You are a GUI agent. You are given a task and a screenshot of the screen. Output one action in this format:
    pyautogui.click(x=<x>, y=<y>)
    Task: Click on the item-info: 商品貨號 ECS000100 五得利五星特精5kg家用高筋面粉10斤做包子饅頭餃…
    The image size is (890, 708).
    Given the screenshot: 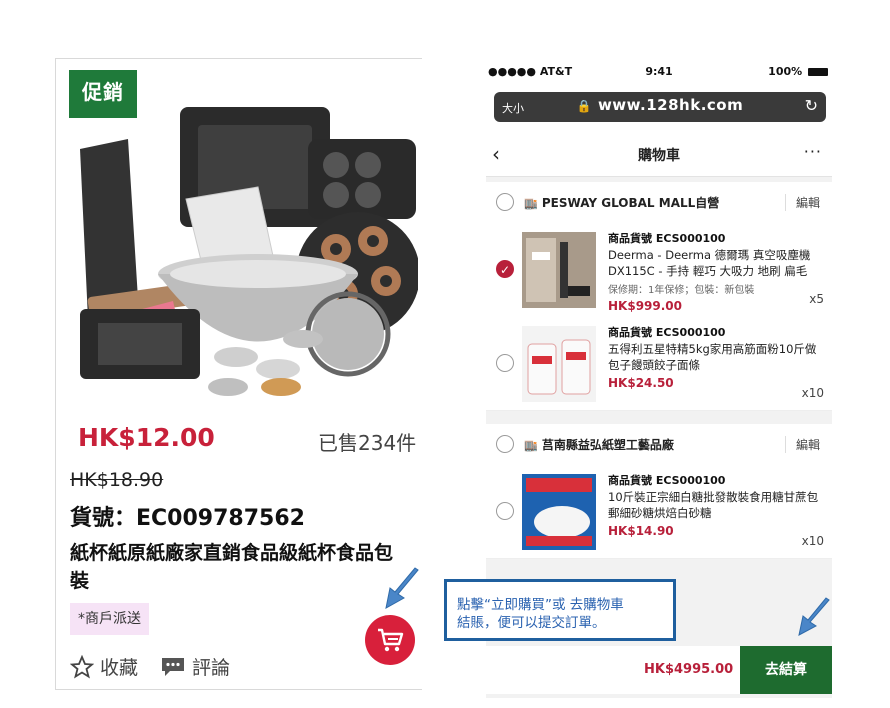 What is the action you would take?
    pyautogui.click(x=716, y=357)
    